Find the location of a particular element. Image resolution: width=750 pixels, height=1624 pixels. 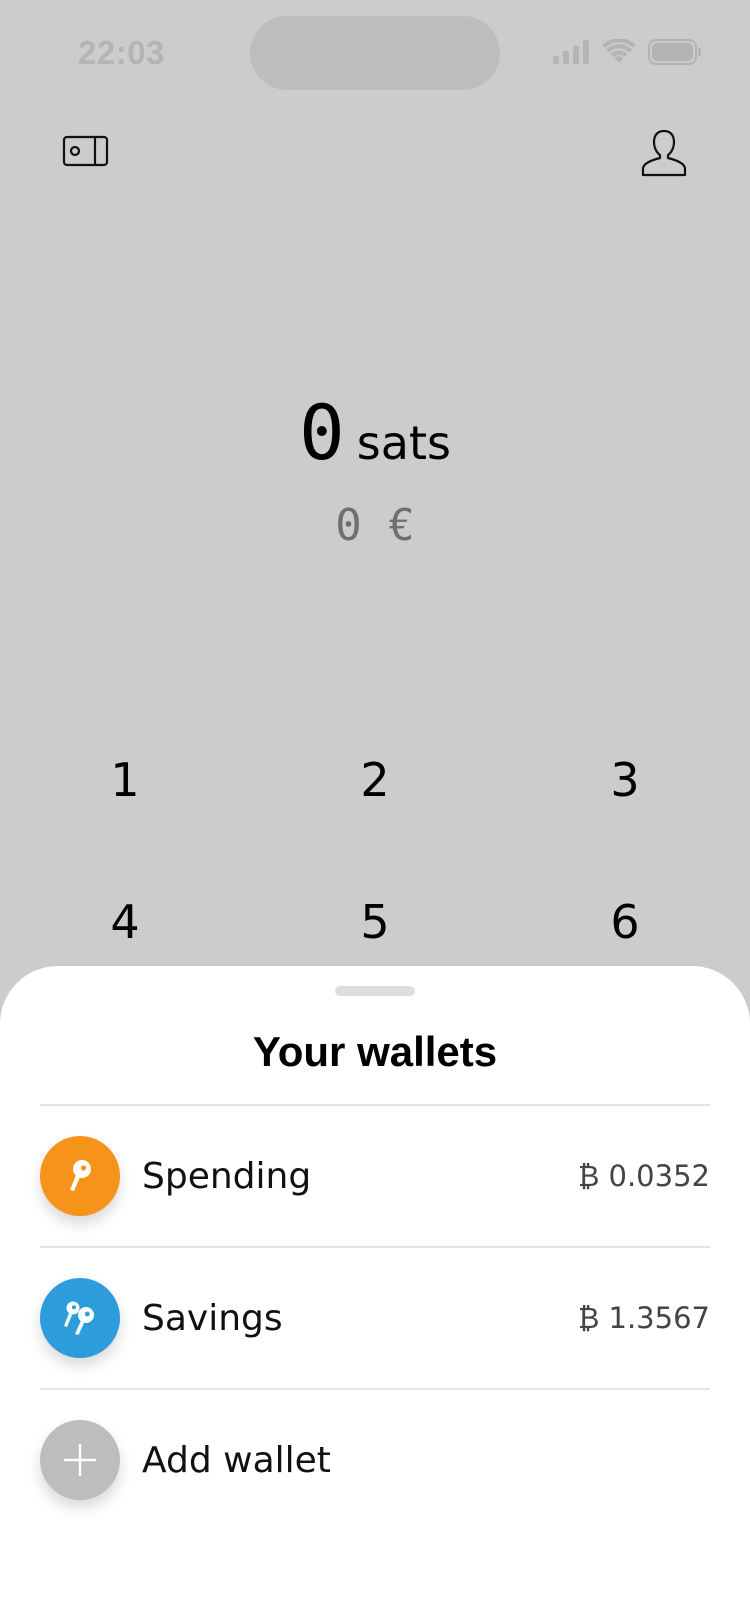

wallet-row-savings: Savings ₿ 1.3567 is located at coordinates (375, 1318).